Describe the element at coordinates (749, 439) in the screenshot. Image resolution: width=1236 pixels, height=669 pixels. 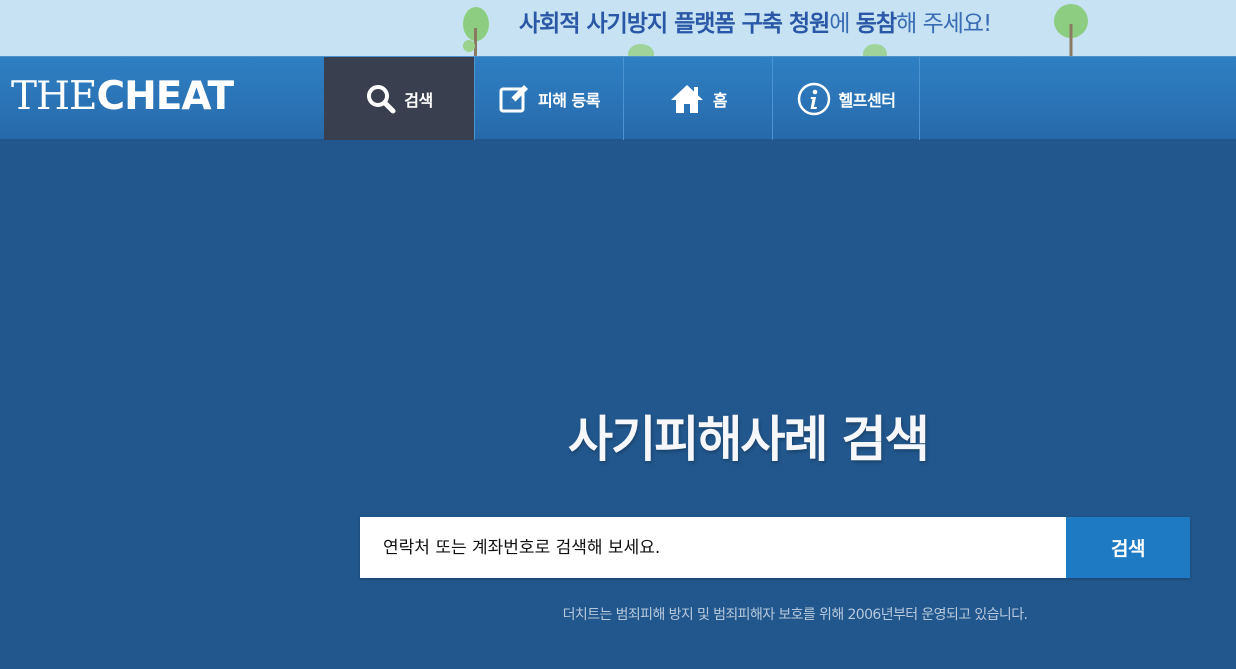
I see `page-title: 사기피해사례 검색` at that location.